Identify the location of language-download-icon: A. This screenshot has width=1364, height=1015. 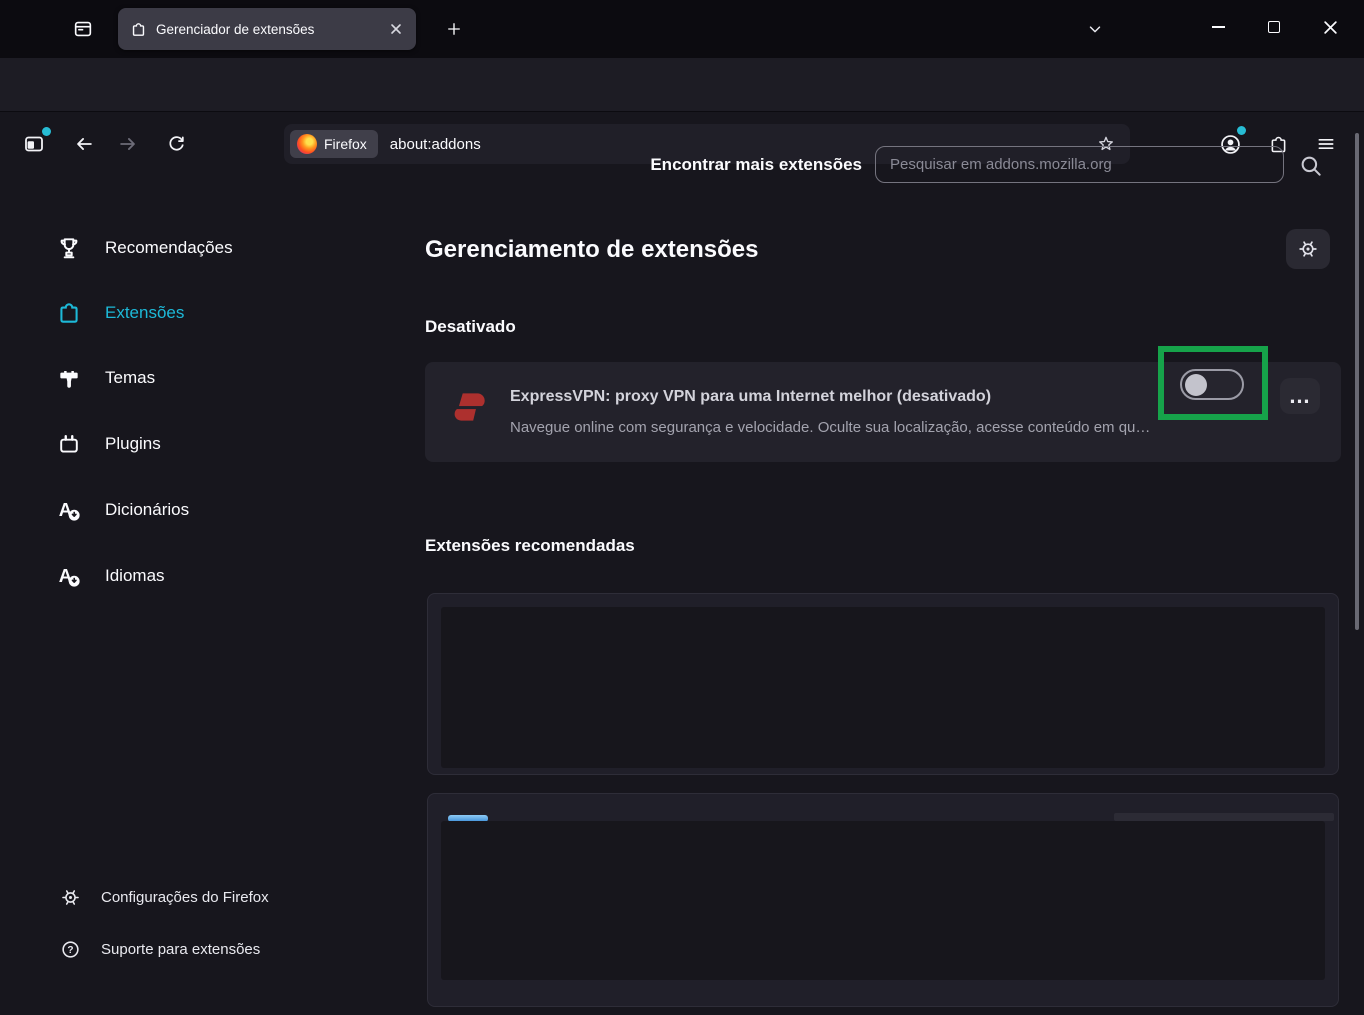
(69, 576).